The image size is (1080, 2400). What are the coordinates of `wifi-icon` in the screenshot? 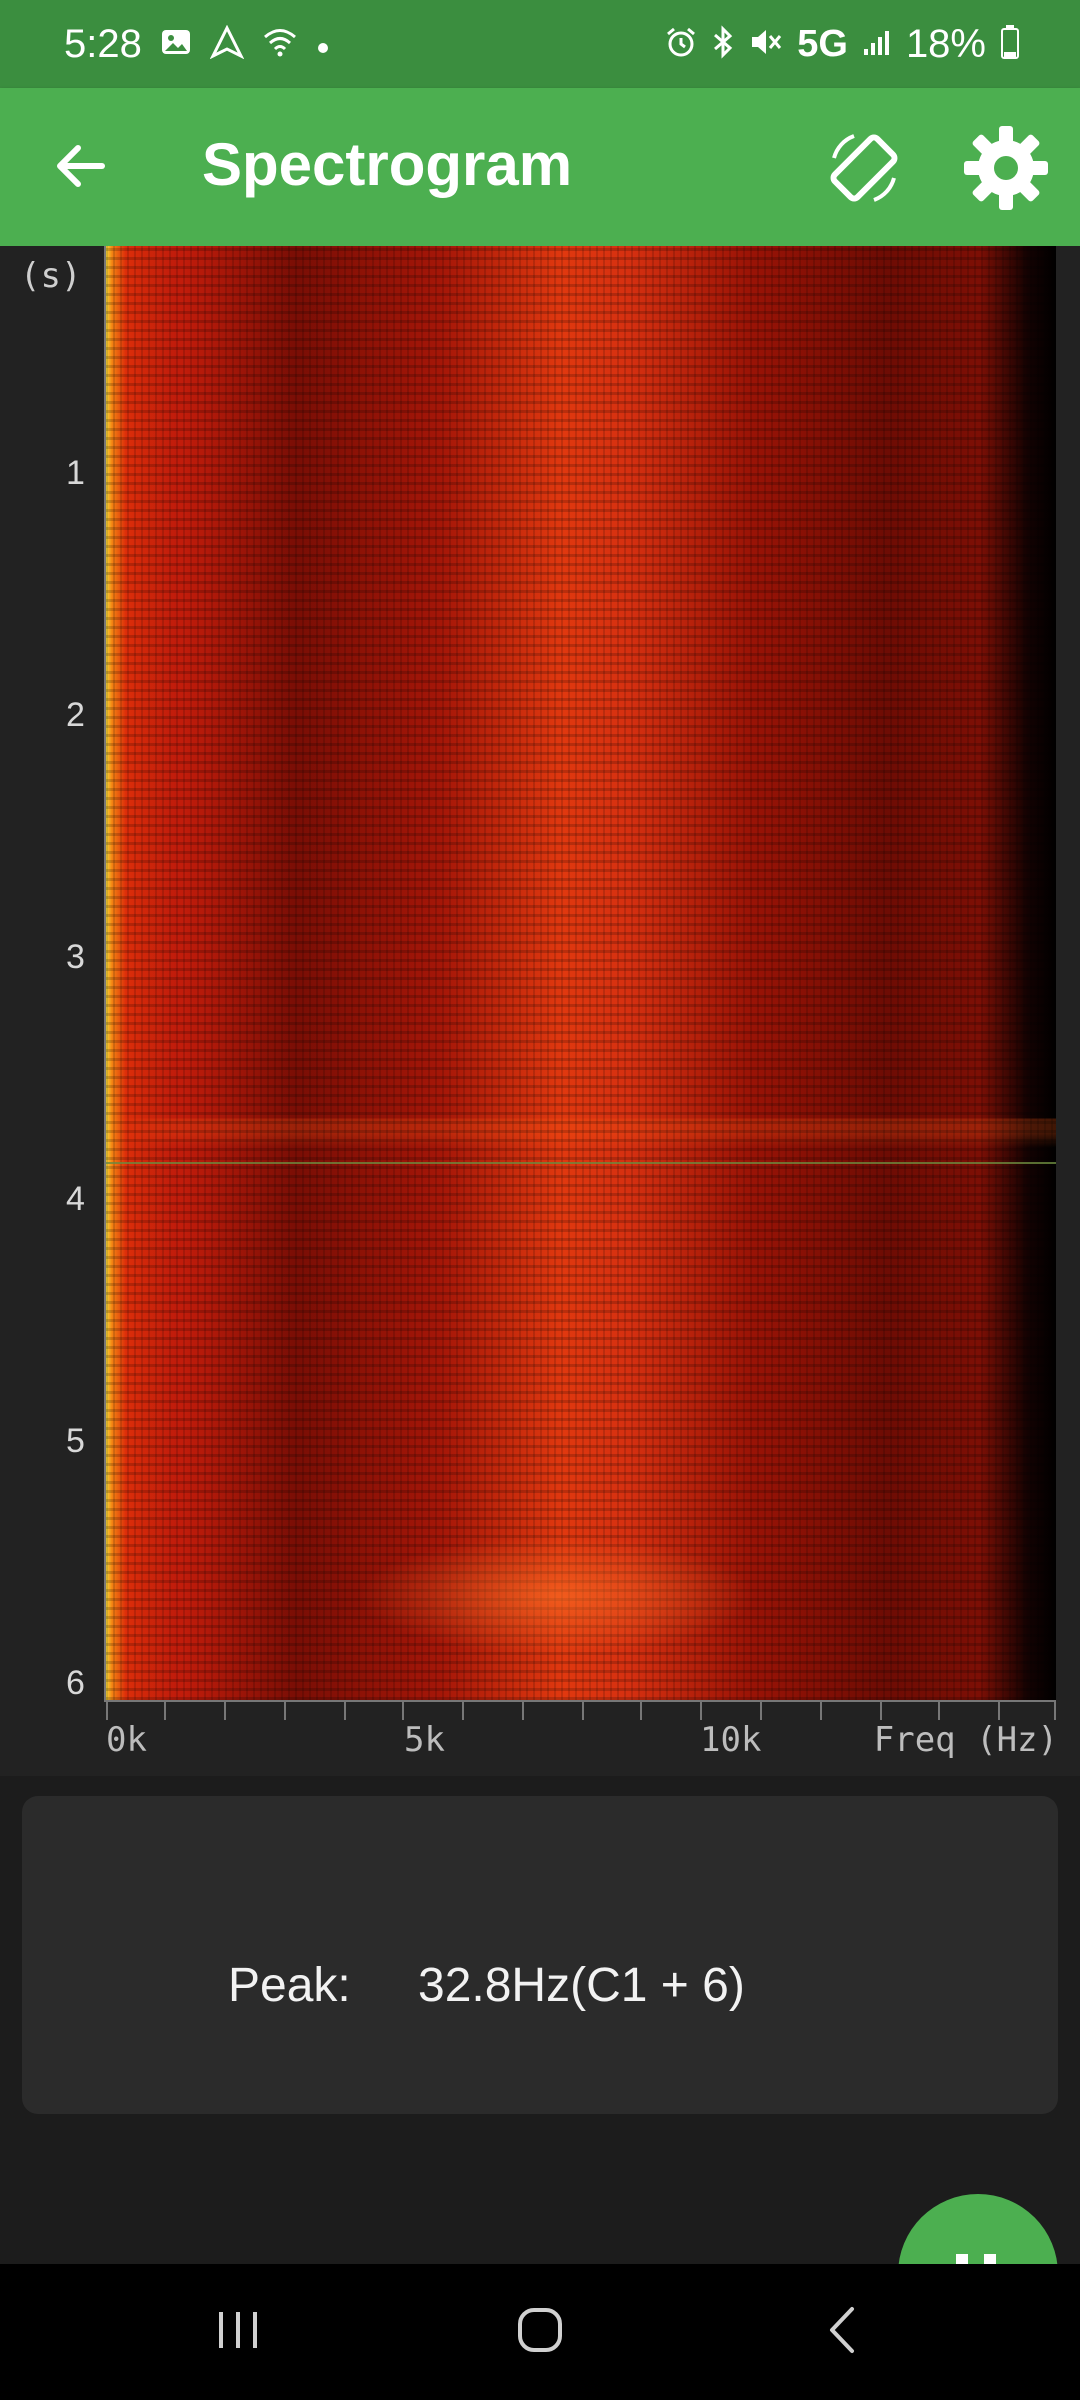 It's located at (280, 44).